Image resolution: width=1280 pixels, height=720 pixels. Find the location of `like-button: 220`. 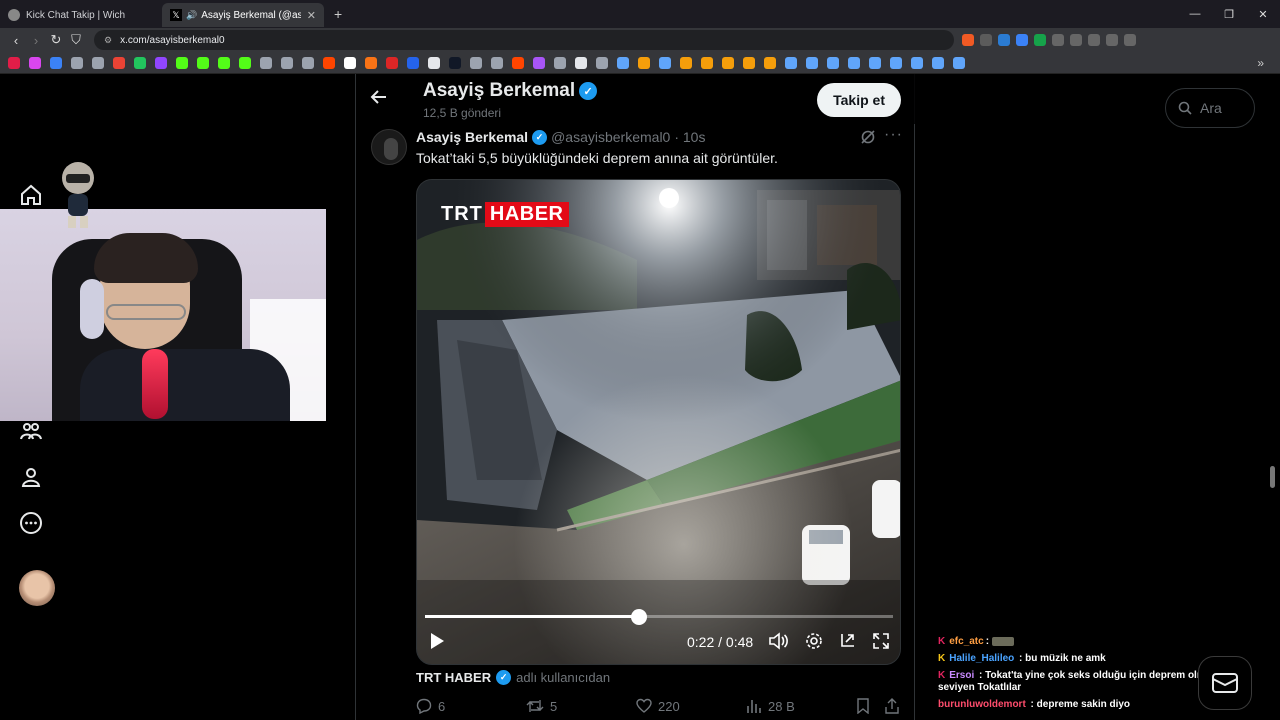

like-button: 220 is located at coordinates (658, 706).